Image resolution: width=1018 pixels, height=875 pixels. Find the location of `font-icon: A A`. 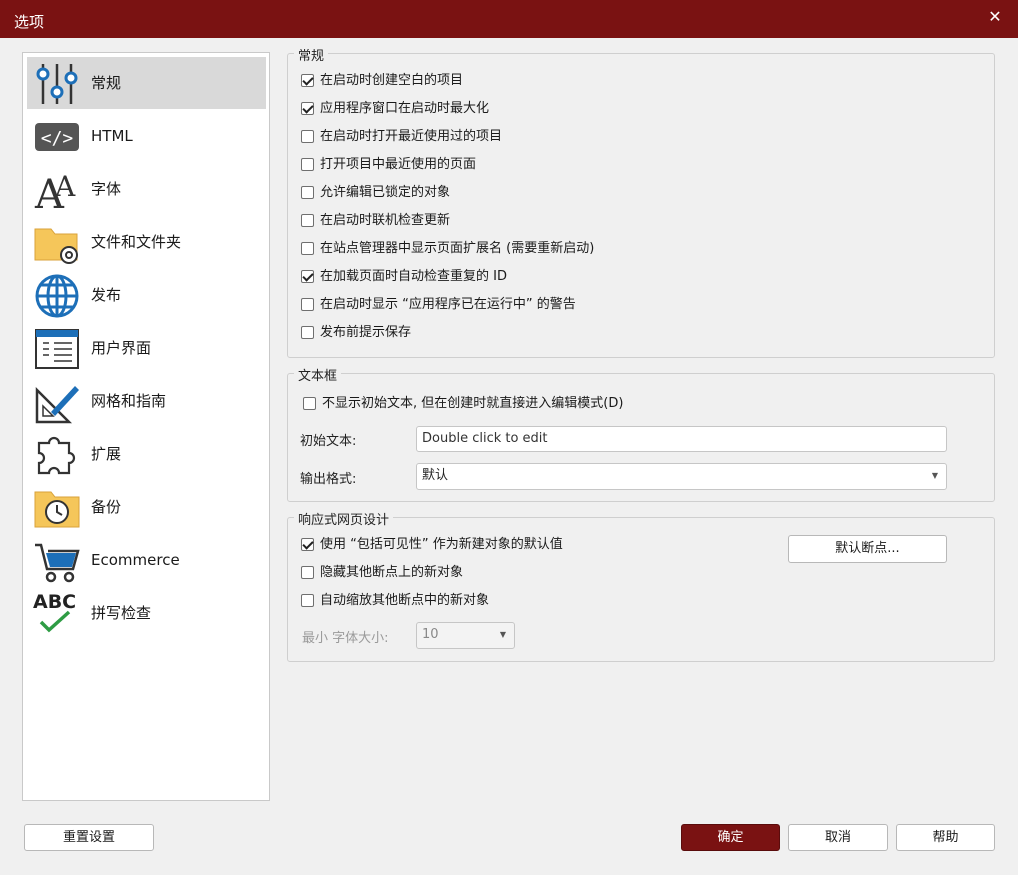

font-icon: A A is located at coordinates (55, 192).